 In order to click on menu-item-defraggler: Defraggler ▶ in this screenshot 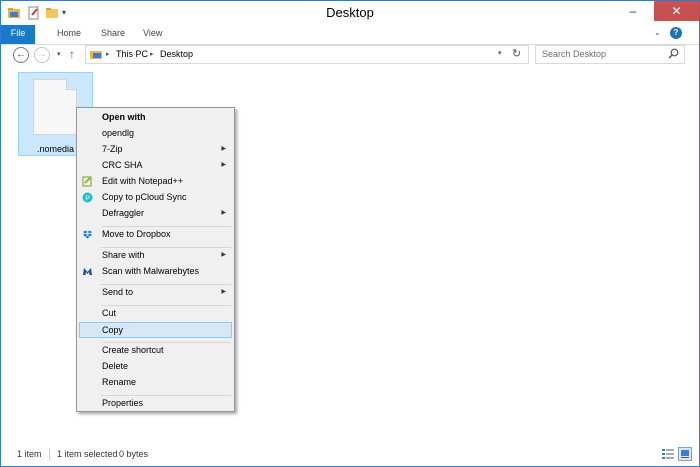, I will do `click(155, 213)`.